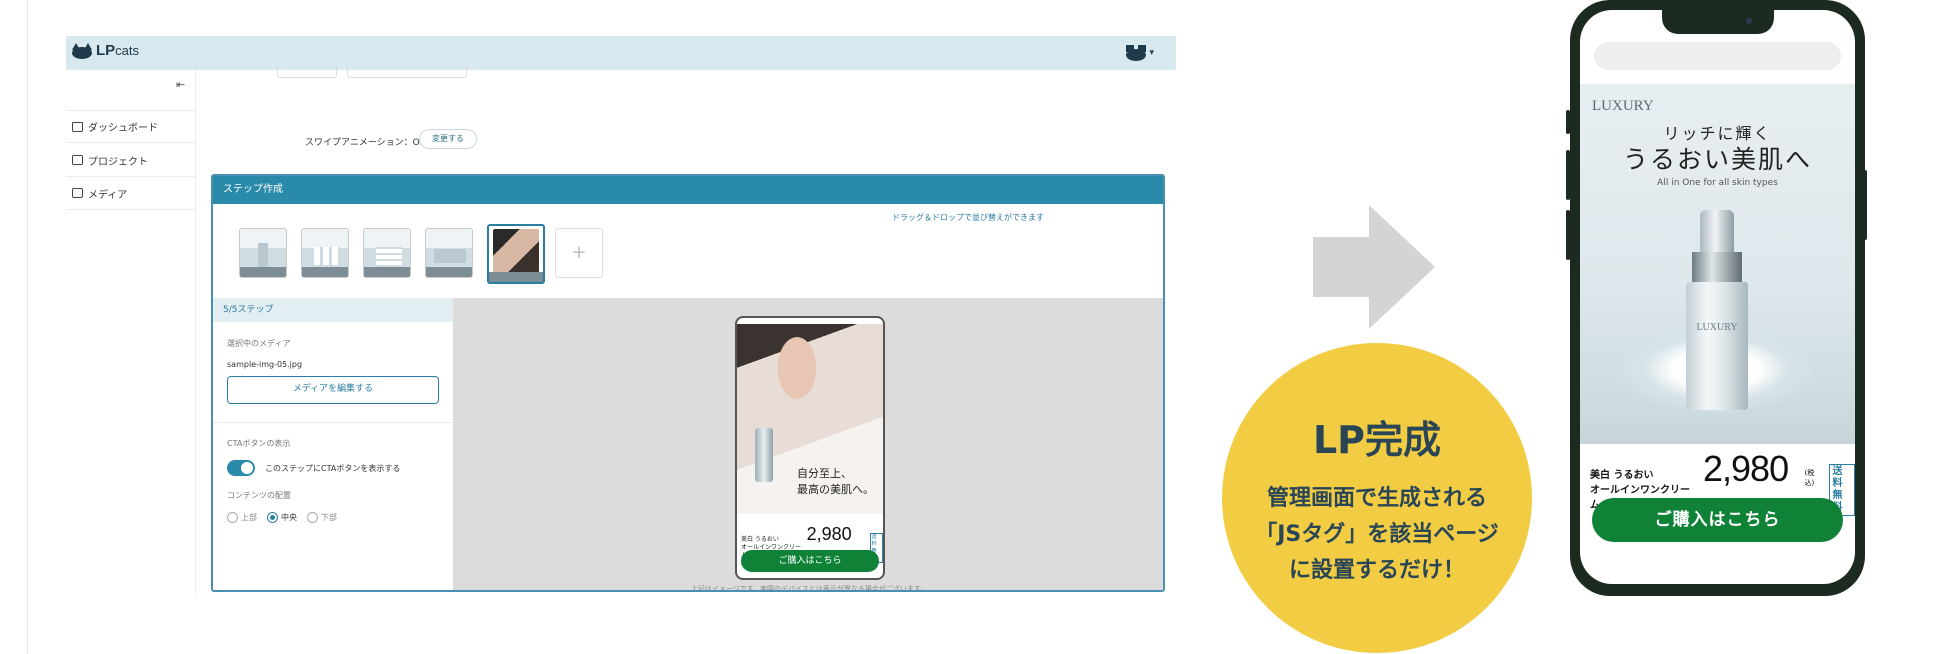  I want to click on cta-toggle-label: このステップにCTAボタンを表示する, so click(333, 468).